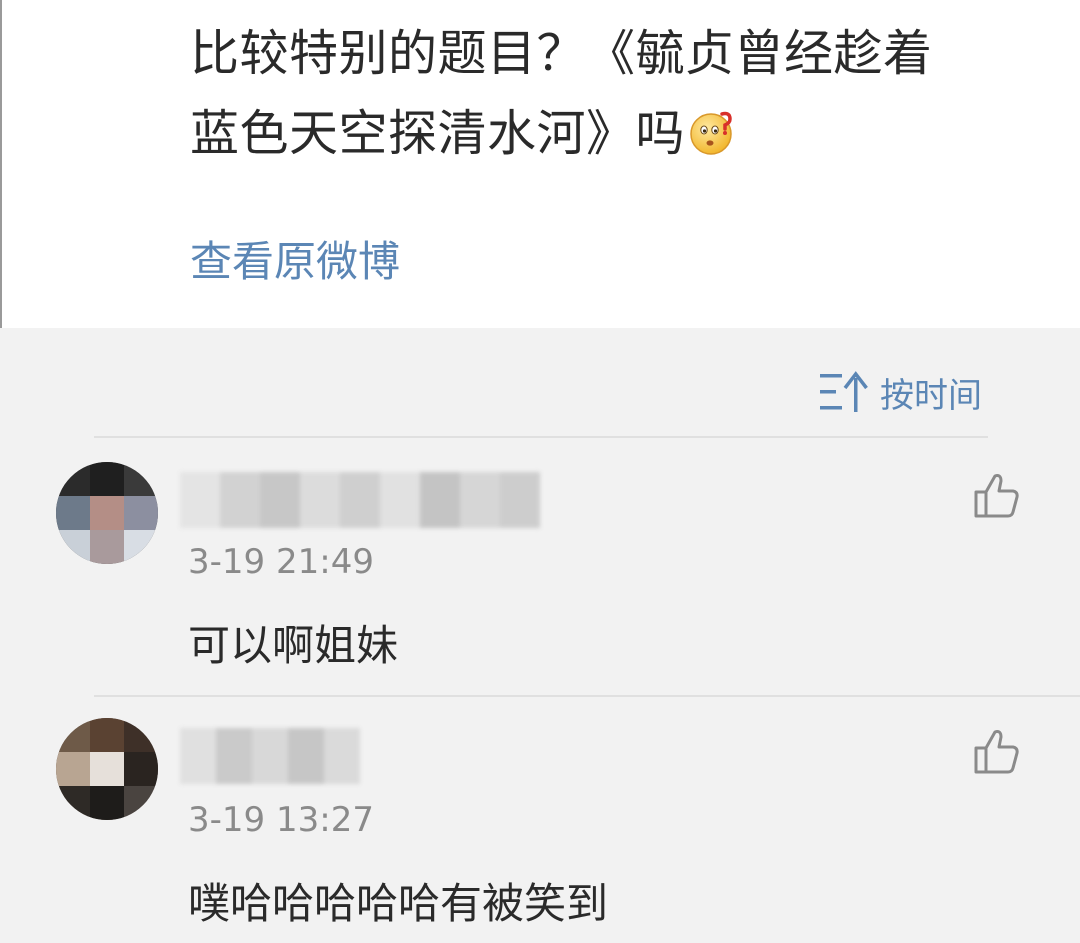 The width and height of the screenshot is (1080, 943). Describe the element at coordinates (281, 562) in the screenshot. I see `comment-timestamp: 3-19 21:49` at that location.